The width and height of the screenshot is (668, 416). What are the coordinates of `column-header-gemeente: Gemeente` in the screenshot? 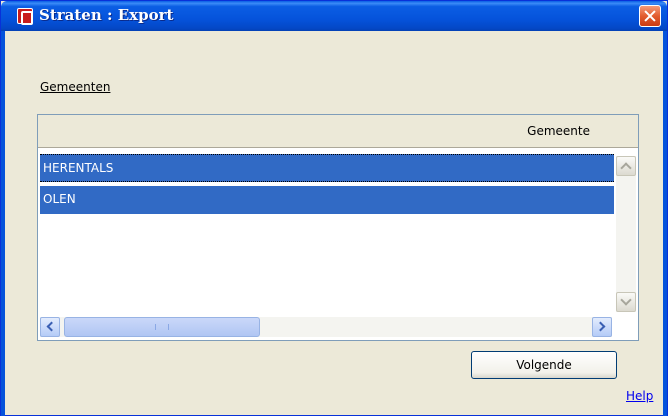 It's located at (558, 131).